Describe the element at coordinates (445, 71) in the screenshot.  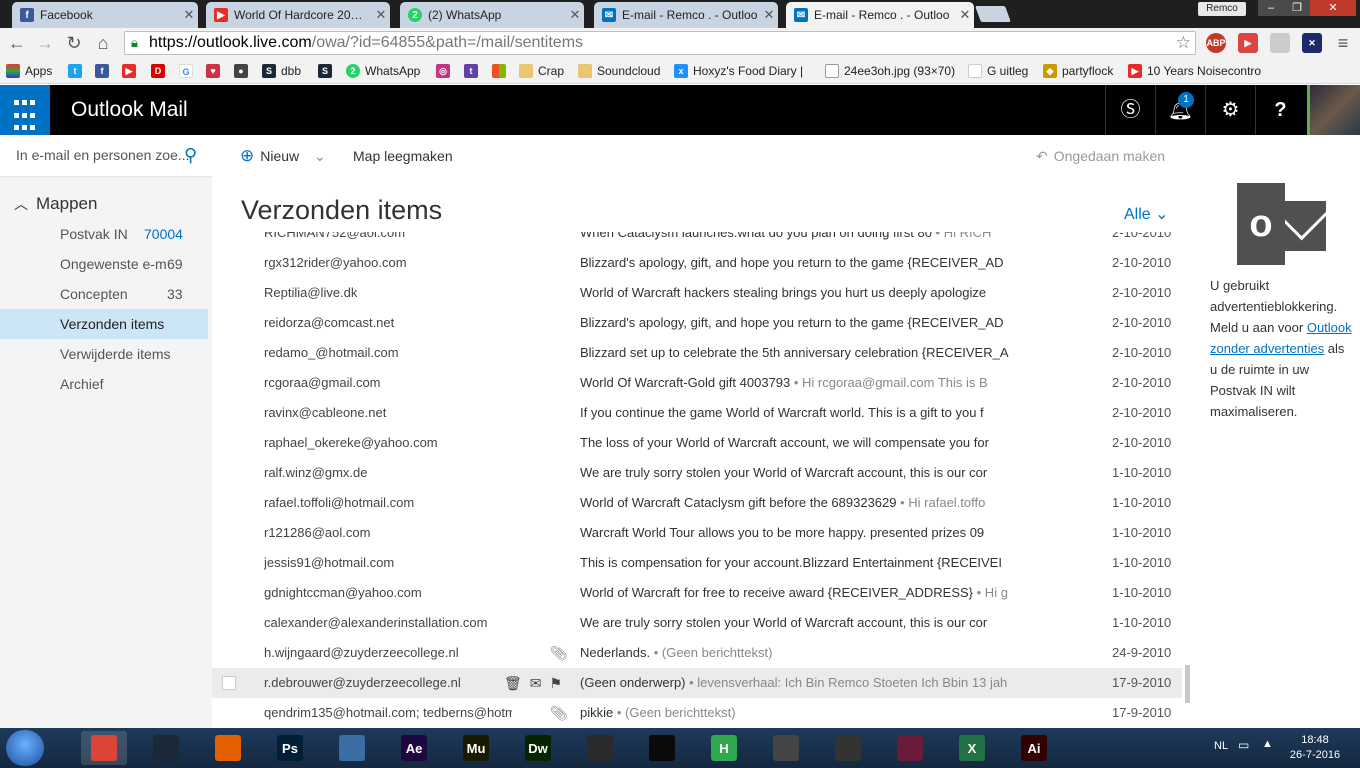
I see `bookmark-instagram: ◎` at that location.